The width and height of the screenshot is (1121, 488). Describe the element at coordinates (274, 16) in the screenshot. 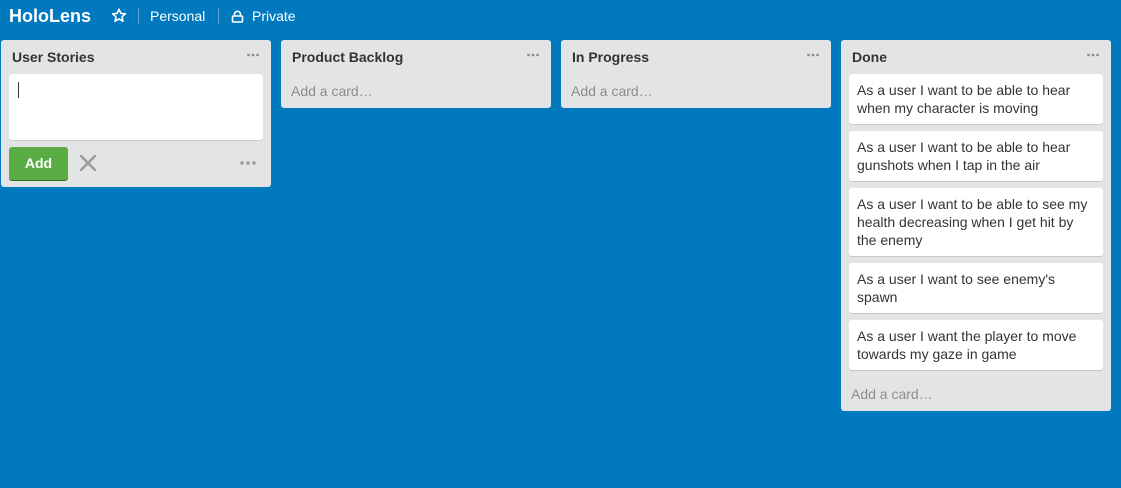

I see `visibility-label: Private` at that location.